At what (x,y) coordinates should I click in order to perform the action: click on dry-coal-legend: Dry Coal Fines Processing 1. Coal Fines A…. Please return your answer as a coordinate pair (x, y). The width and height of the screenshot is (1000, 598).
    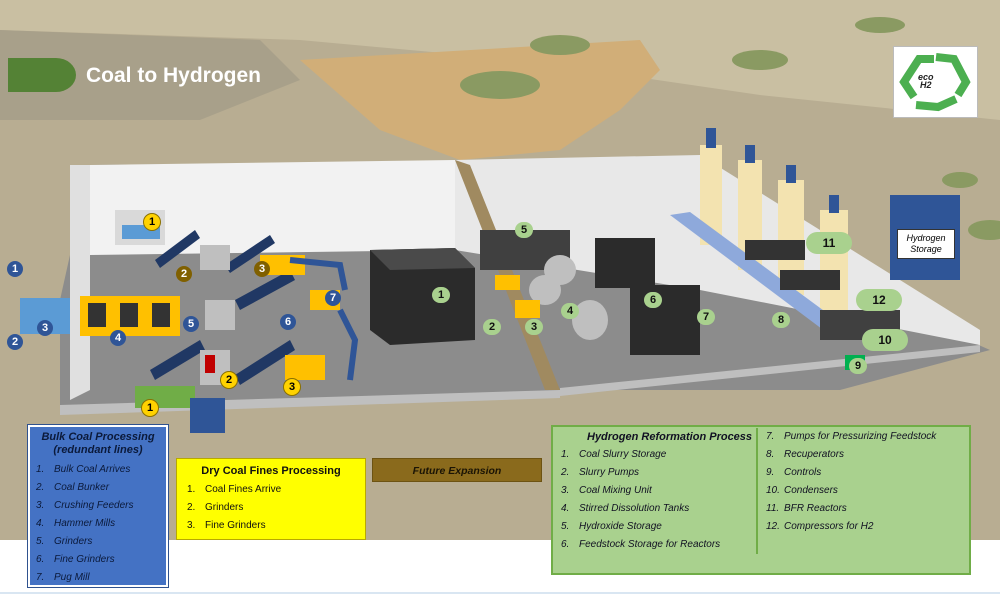
    Looking at the image, I should click on (271, 499).